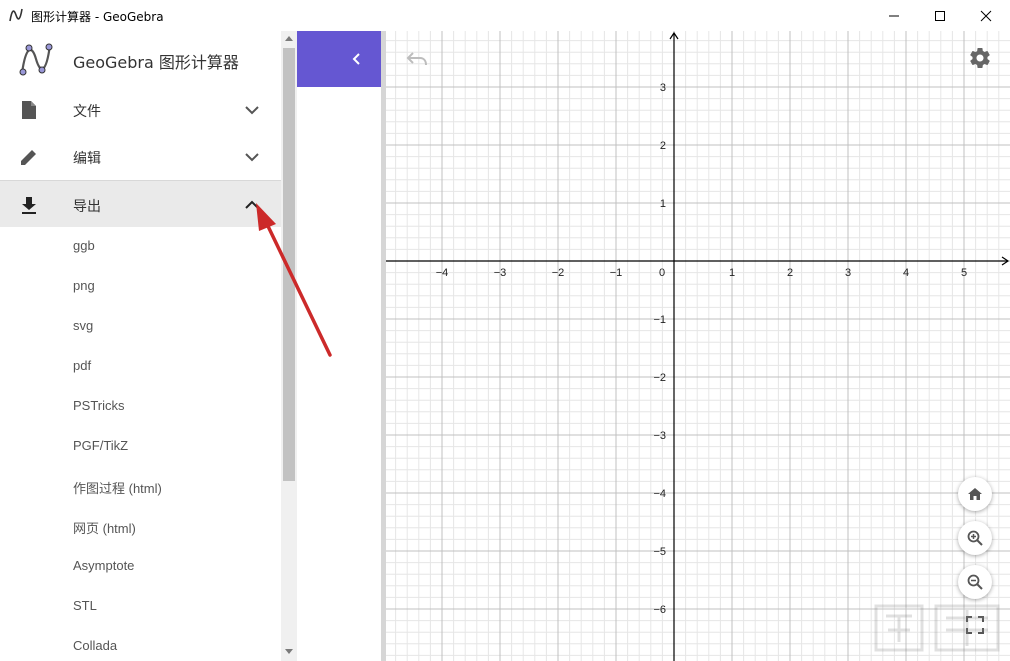 This screenshot has height=661, width=1010. I want to click on zoom-out-button, so click(975, 582).